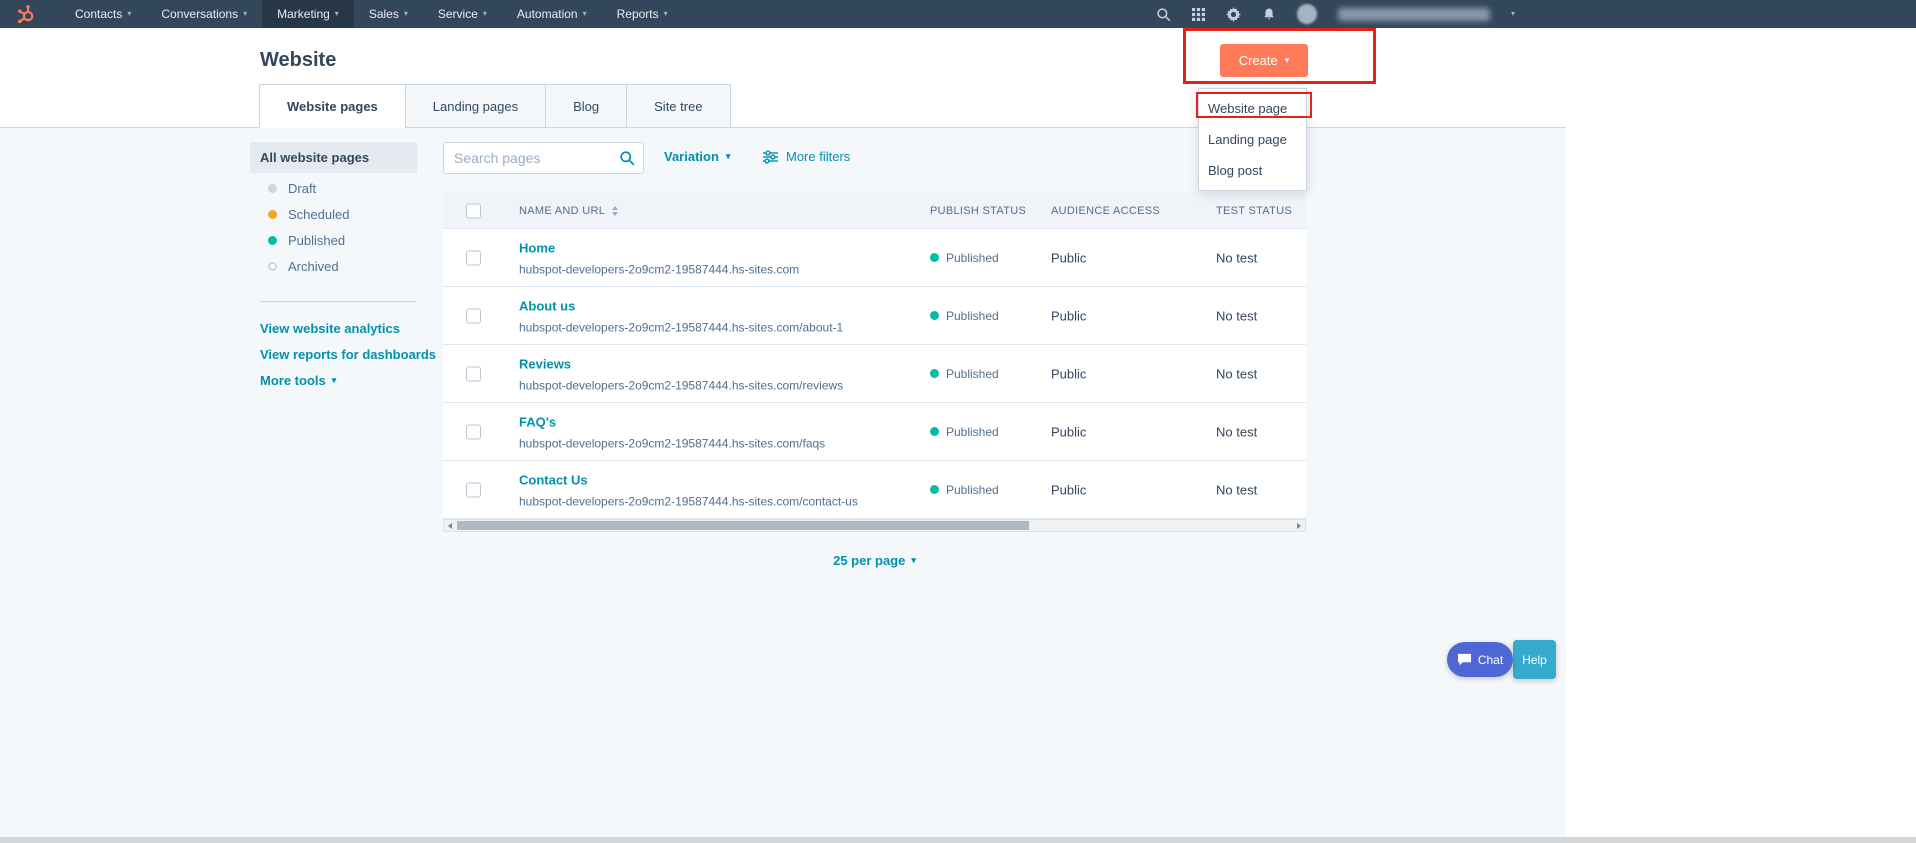  Describe the element at coordinates (743, 525) in the screenshot. I see `scrollbar-thumb` at that location.